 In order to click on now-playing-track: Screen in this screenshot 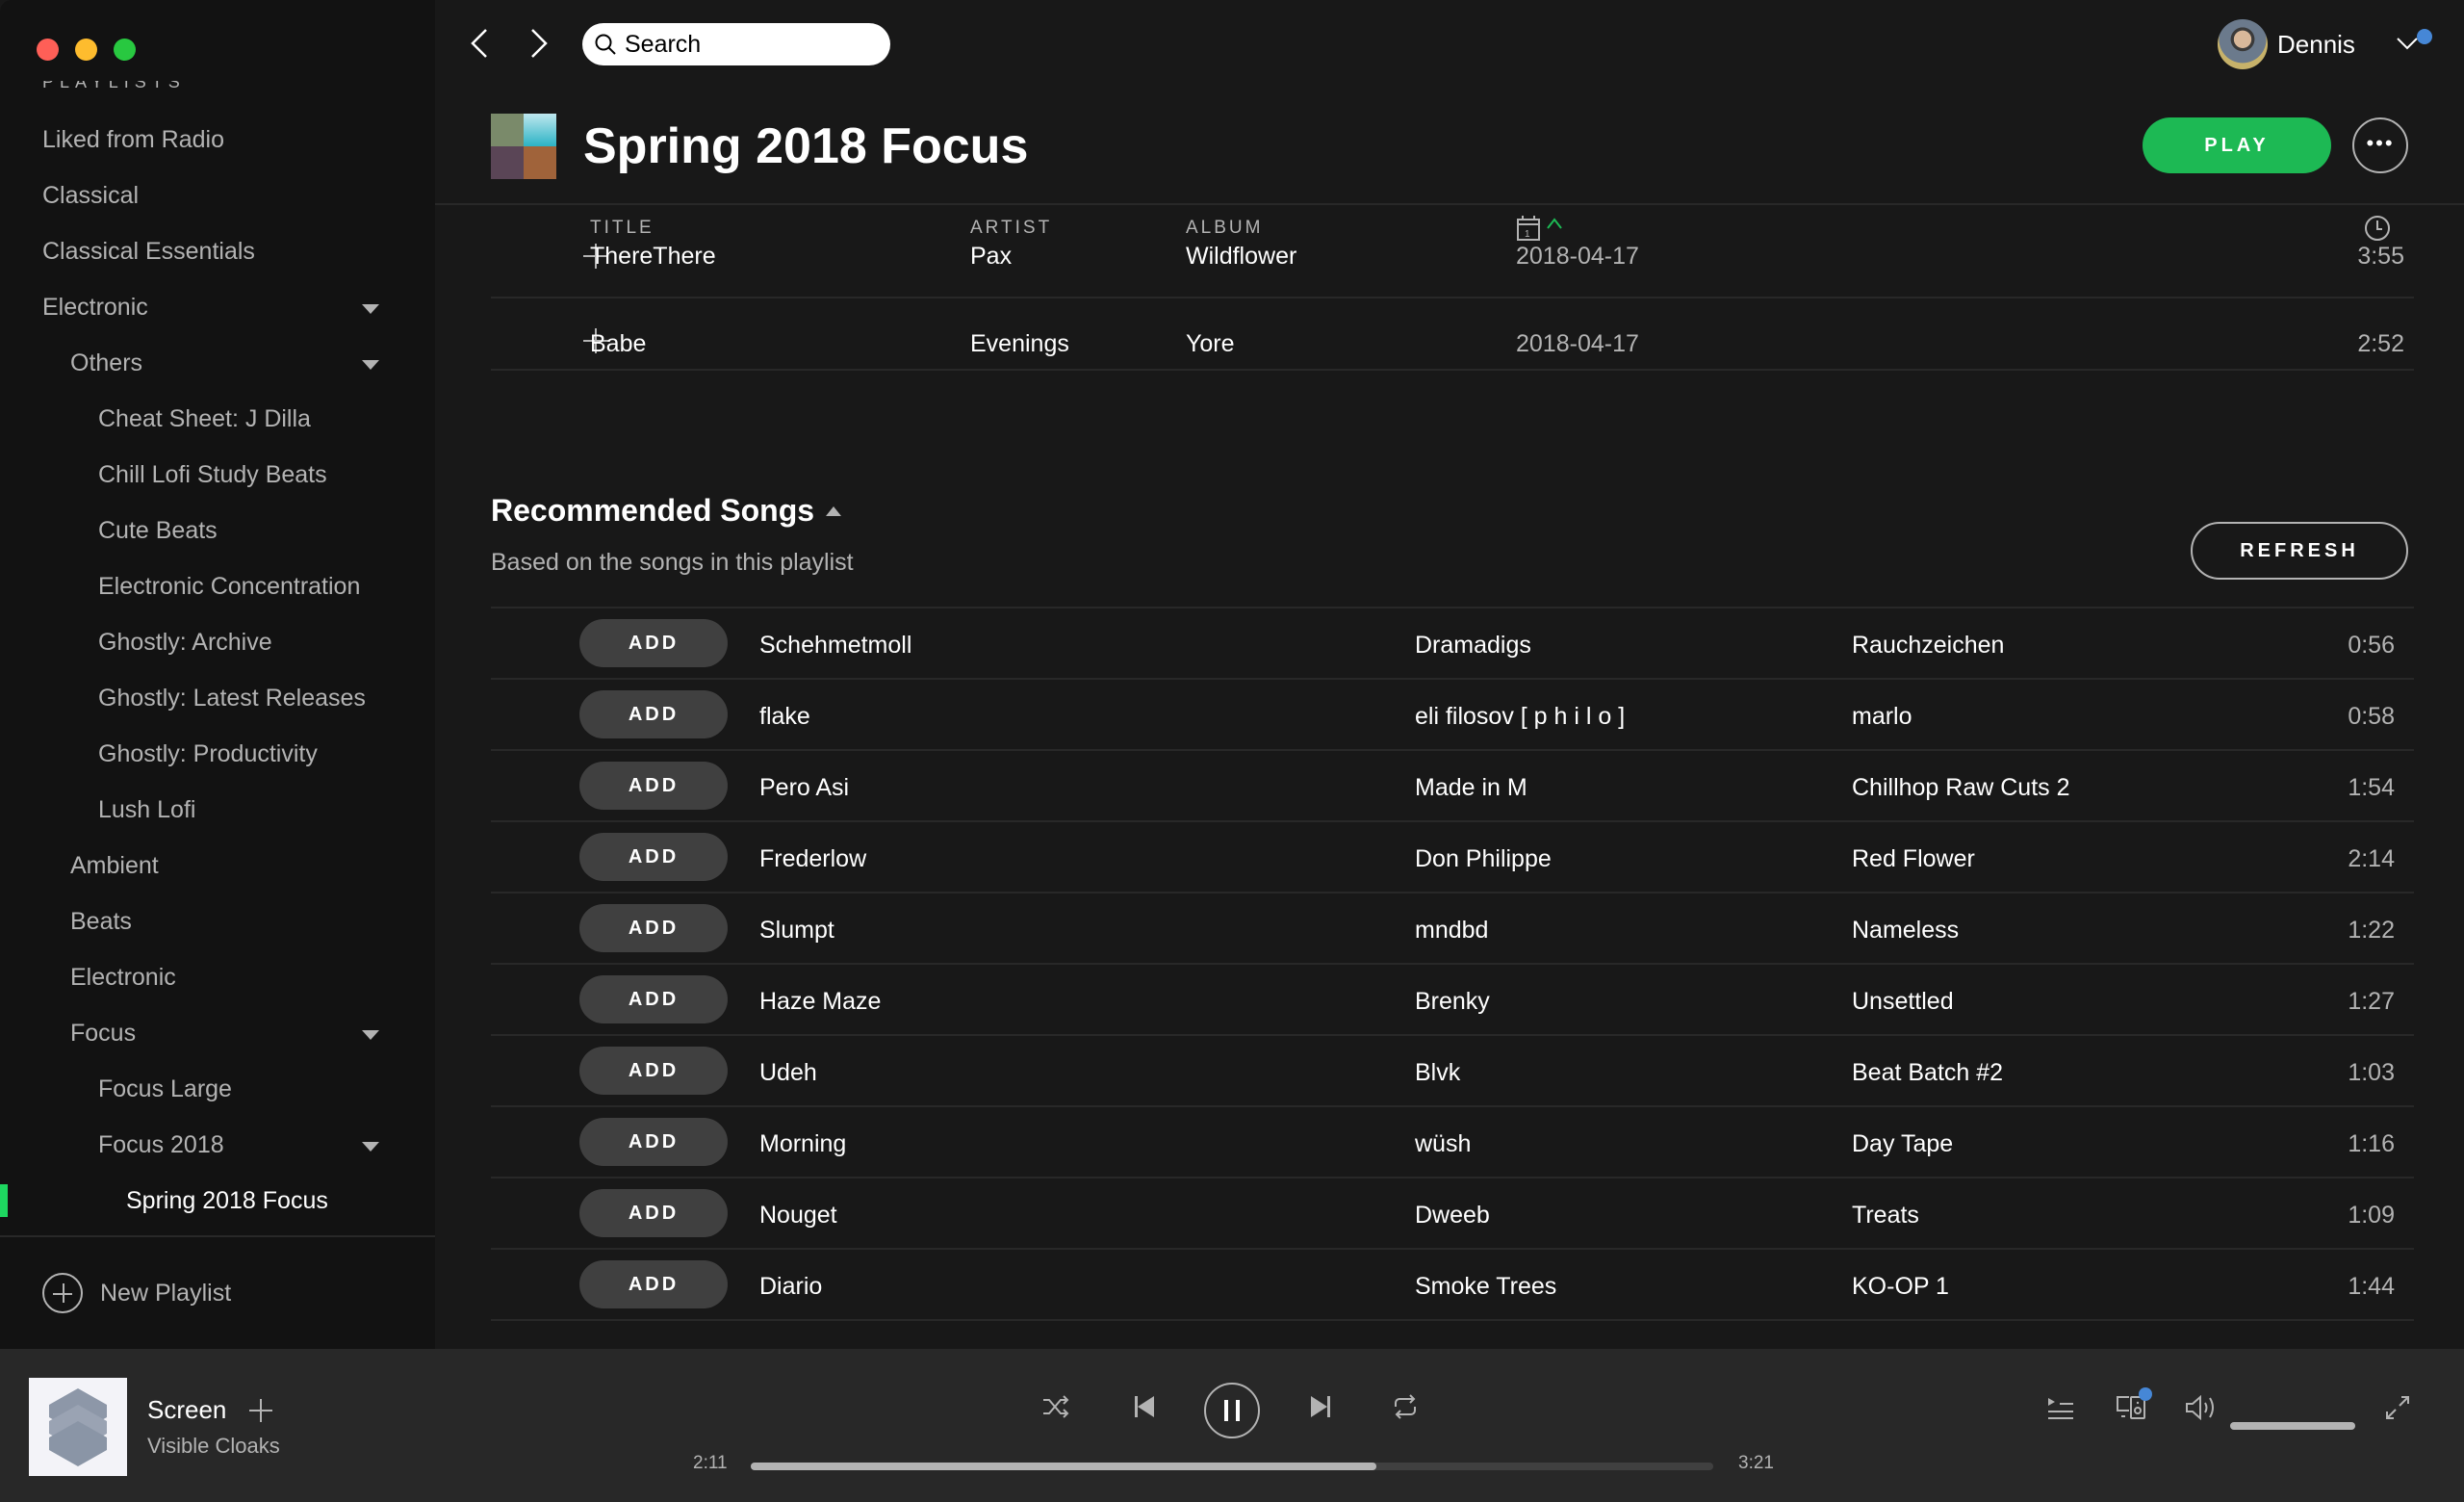, I will do `click(186, 1410)`.